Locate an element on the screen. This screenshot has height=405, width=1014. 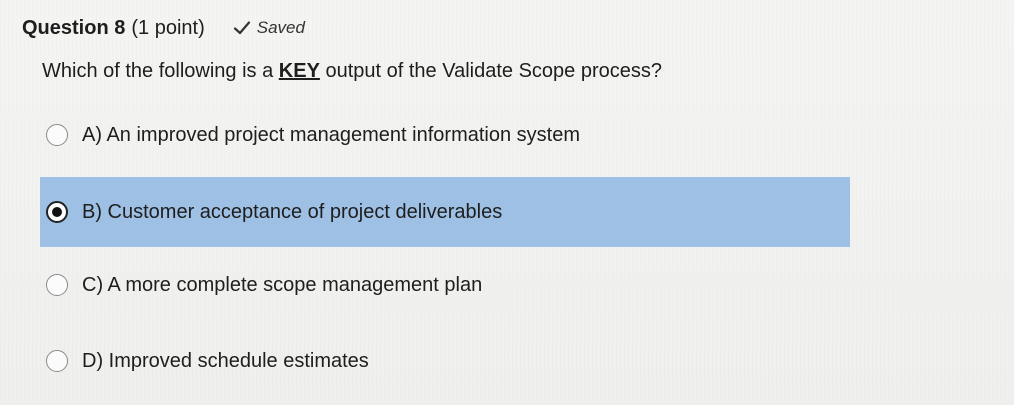
question-header: Question 8 (1 point) Saved is located at coordinates (163, 28).